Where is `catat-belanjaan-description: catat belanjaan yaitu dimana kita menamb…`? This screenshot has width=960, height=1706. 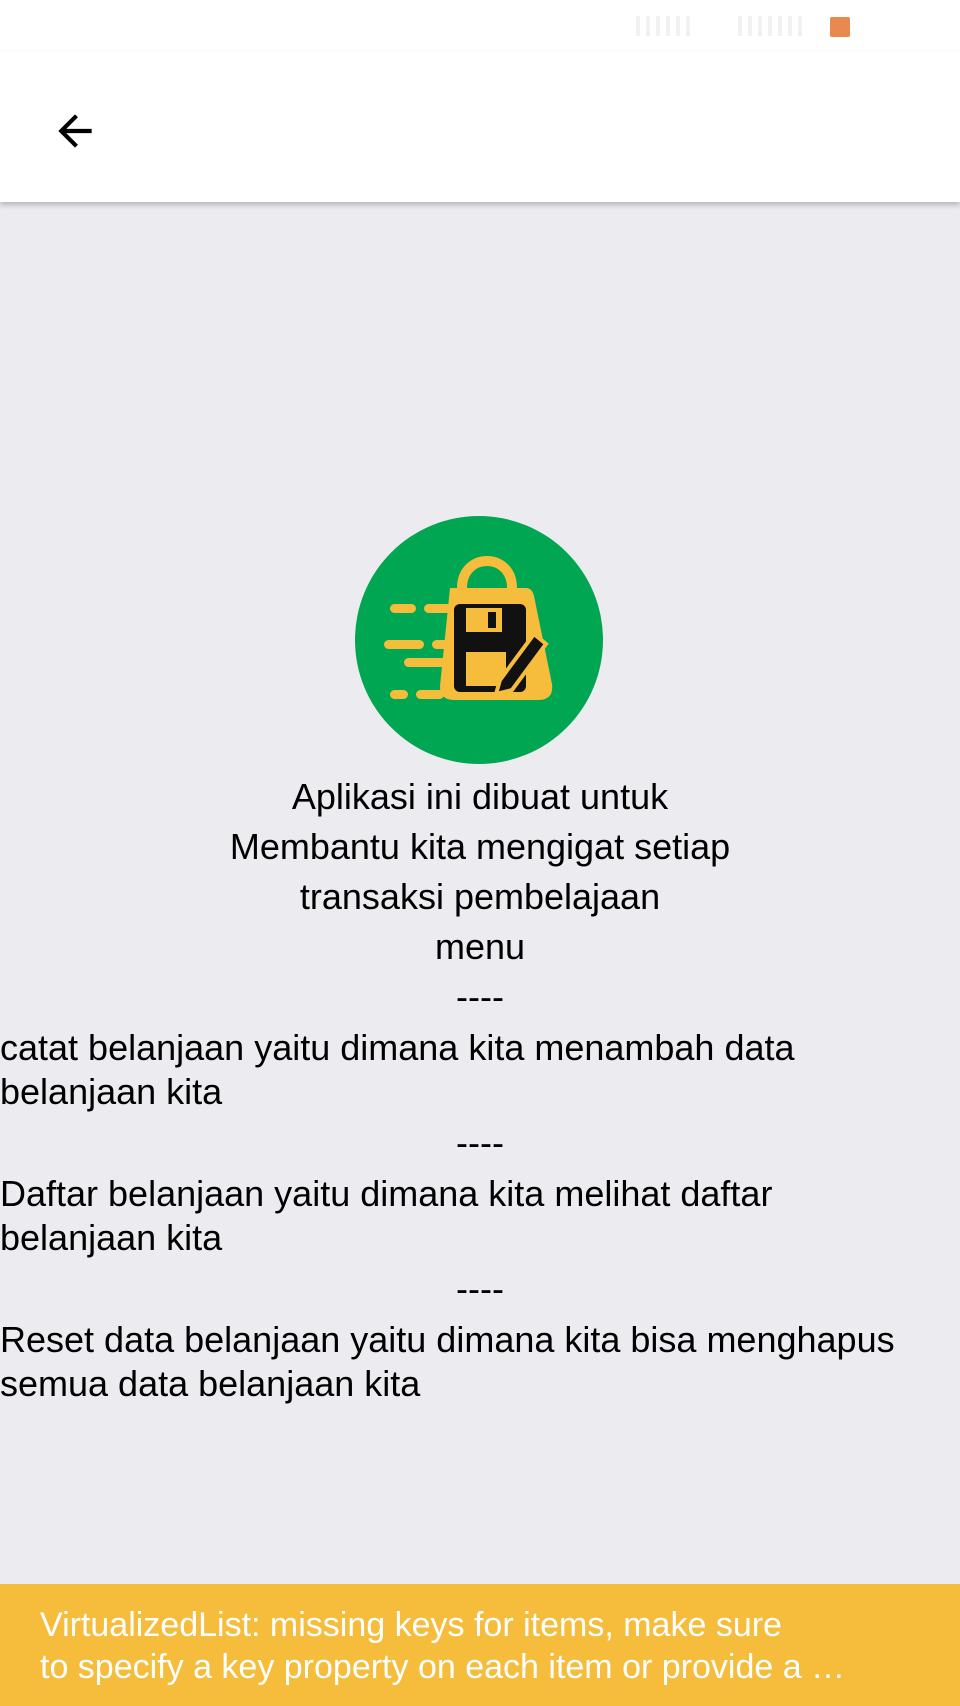 catat-belanjaan-description: catat belanjaan yaitu dimana kita menamb… is located at coordinates (470, 1070).